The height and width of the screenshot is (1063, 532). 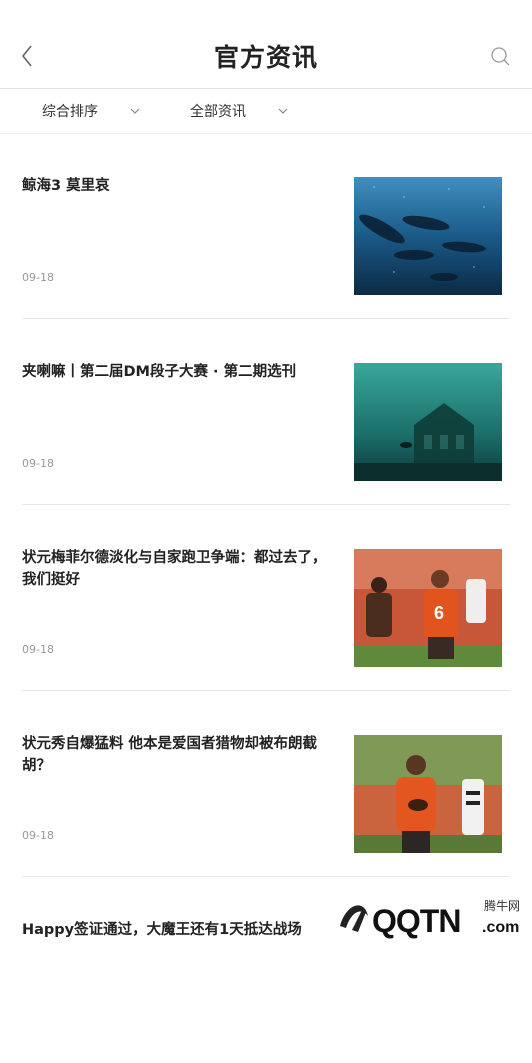 I want to click on svg-text: 6, so click(x=439, y=613).